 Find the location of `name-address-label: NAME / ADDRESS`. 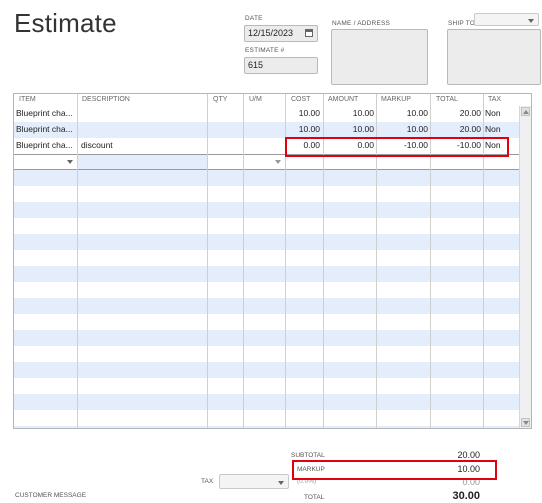

name-address-label: NAME / ADDRESS is located at coordinates (361, 23).